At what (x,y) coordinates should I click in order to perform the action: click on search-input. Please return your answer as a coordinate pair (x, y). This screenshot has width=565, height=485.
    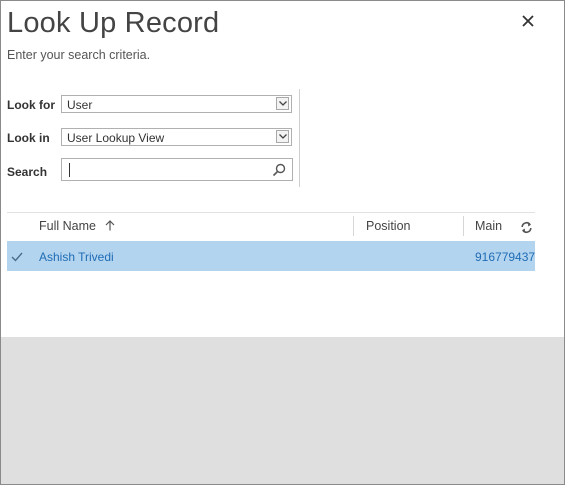
    Looking at the image, I should click on (177, 169).